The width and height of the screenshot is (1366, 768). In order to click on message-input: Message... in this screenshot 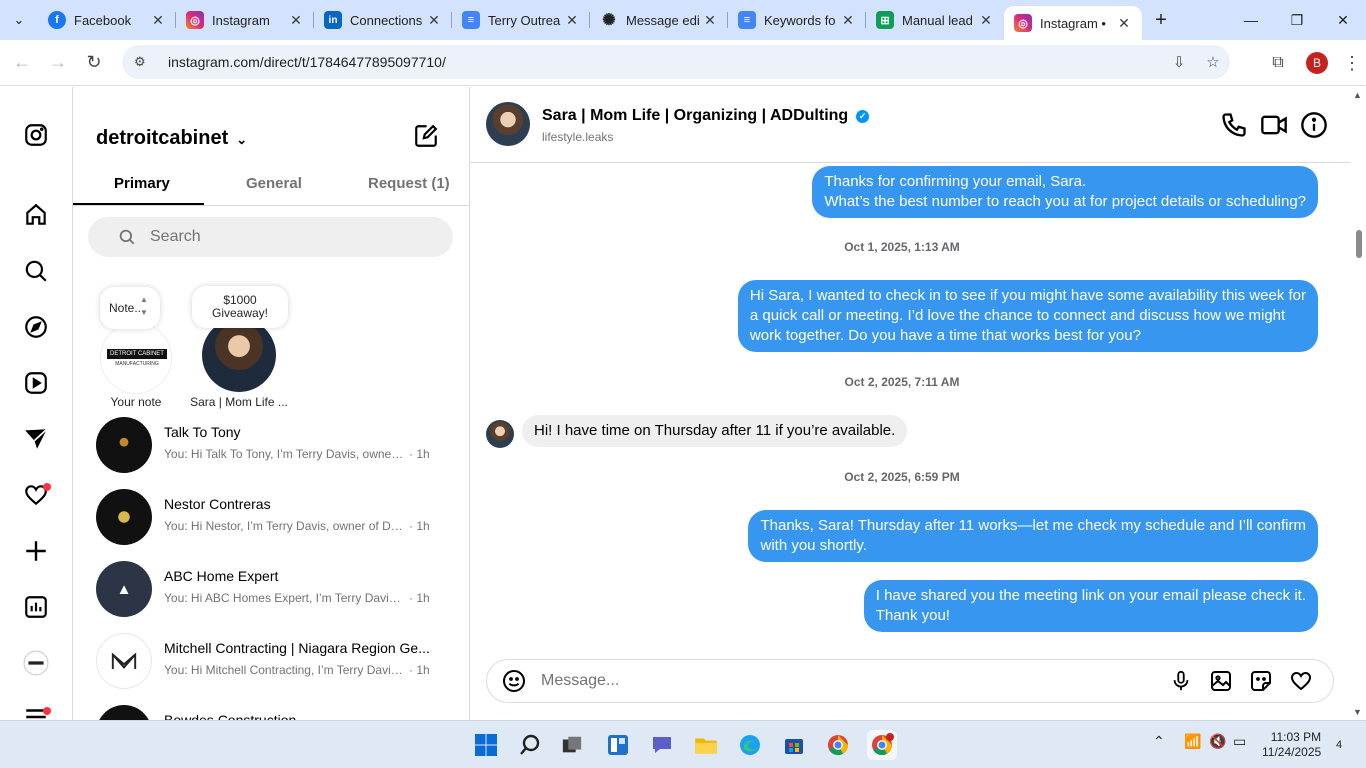, I will do `click(851, 681)`.